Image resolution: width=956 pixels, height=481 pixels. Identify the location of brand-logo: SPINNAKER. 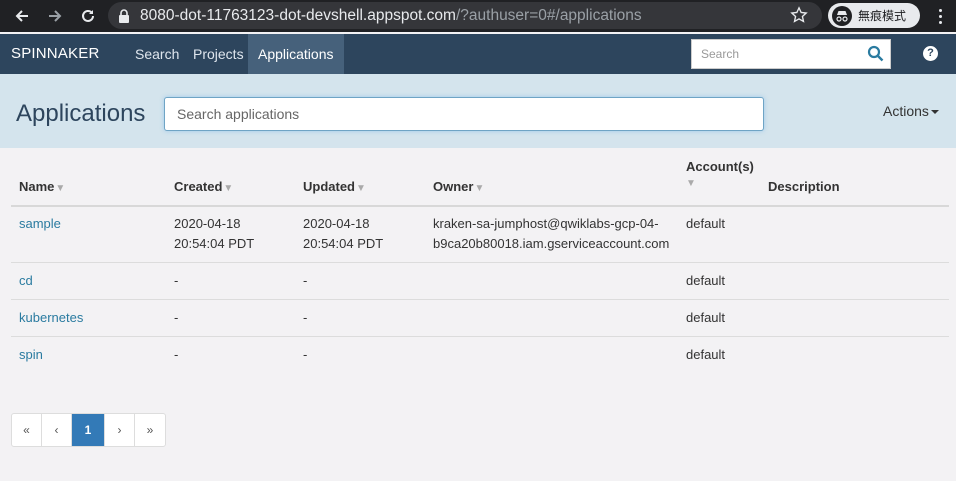
(55, 53).